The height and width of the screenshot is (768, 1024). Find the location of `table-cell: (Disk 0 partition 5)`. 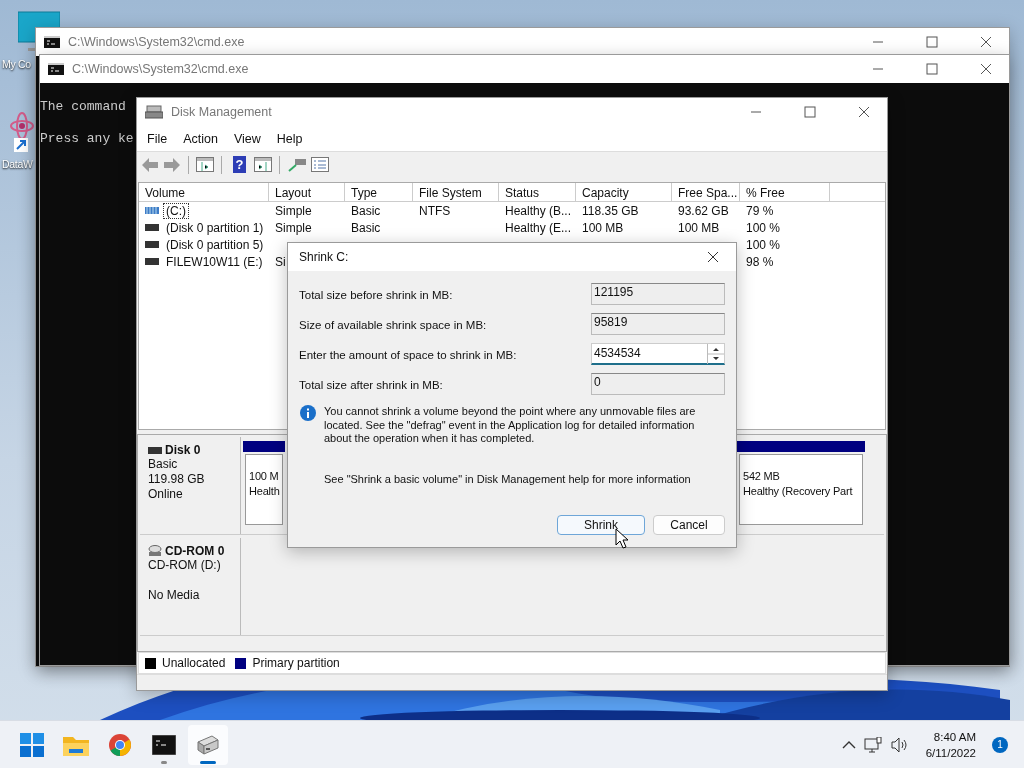

table-cell: (Disk 0 partition 5) is located at coordinates (215, 244).